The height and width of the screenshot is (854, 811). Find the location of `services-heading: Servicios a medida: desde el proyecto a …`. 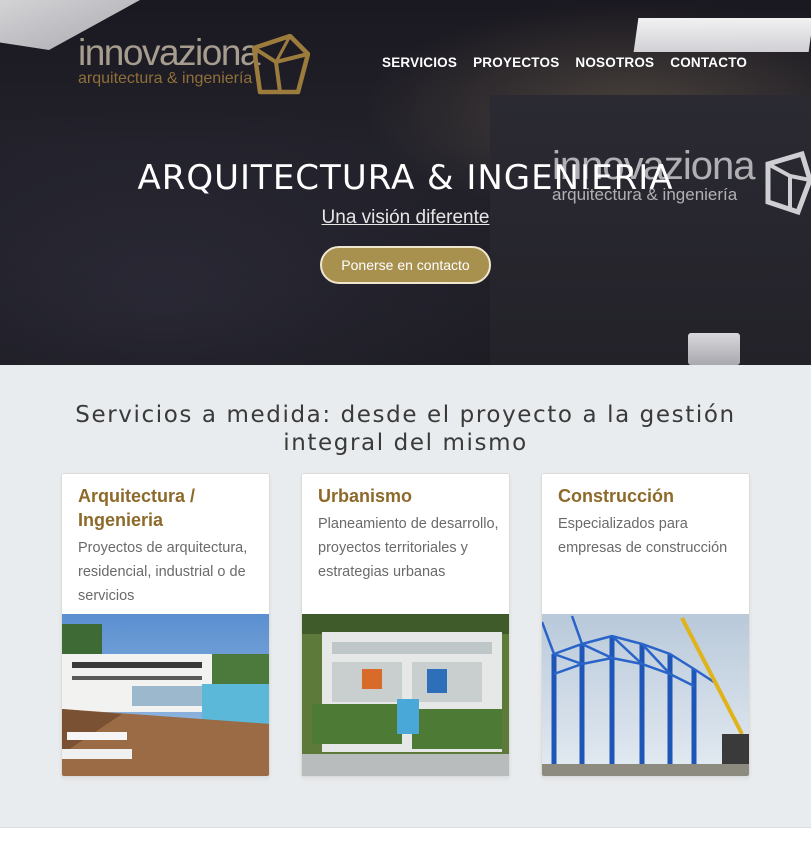

services-heading: Servicios a medida: desde el proyecto a … is located at coordinates (405, 429).